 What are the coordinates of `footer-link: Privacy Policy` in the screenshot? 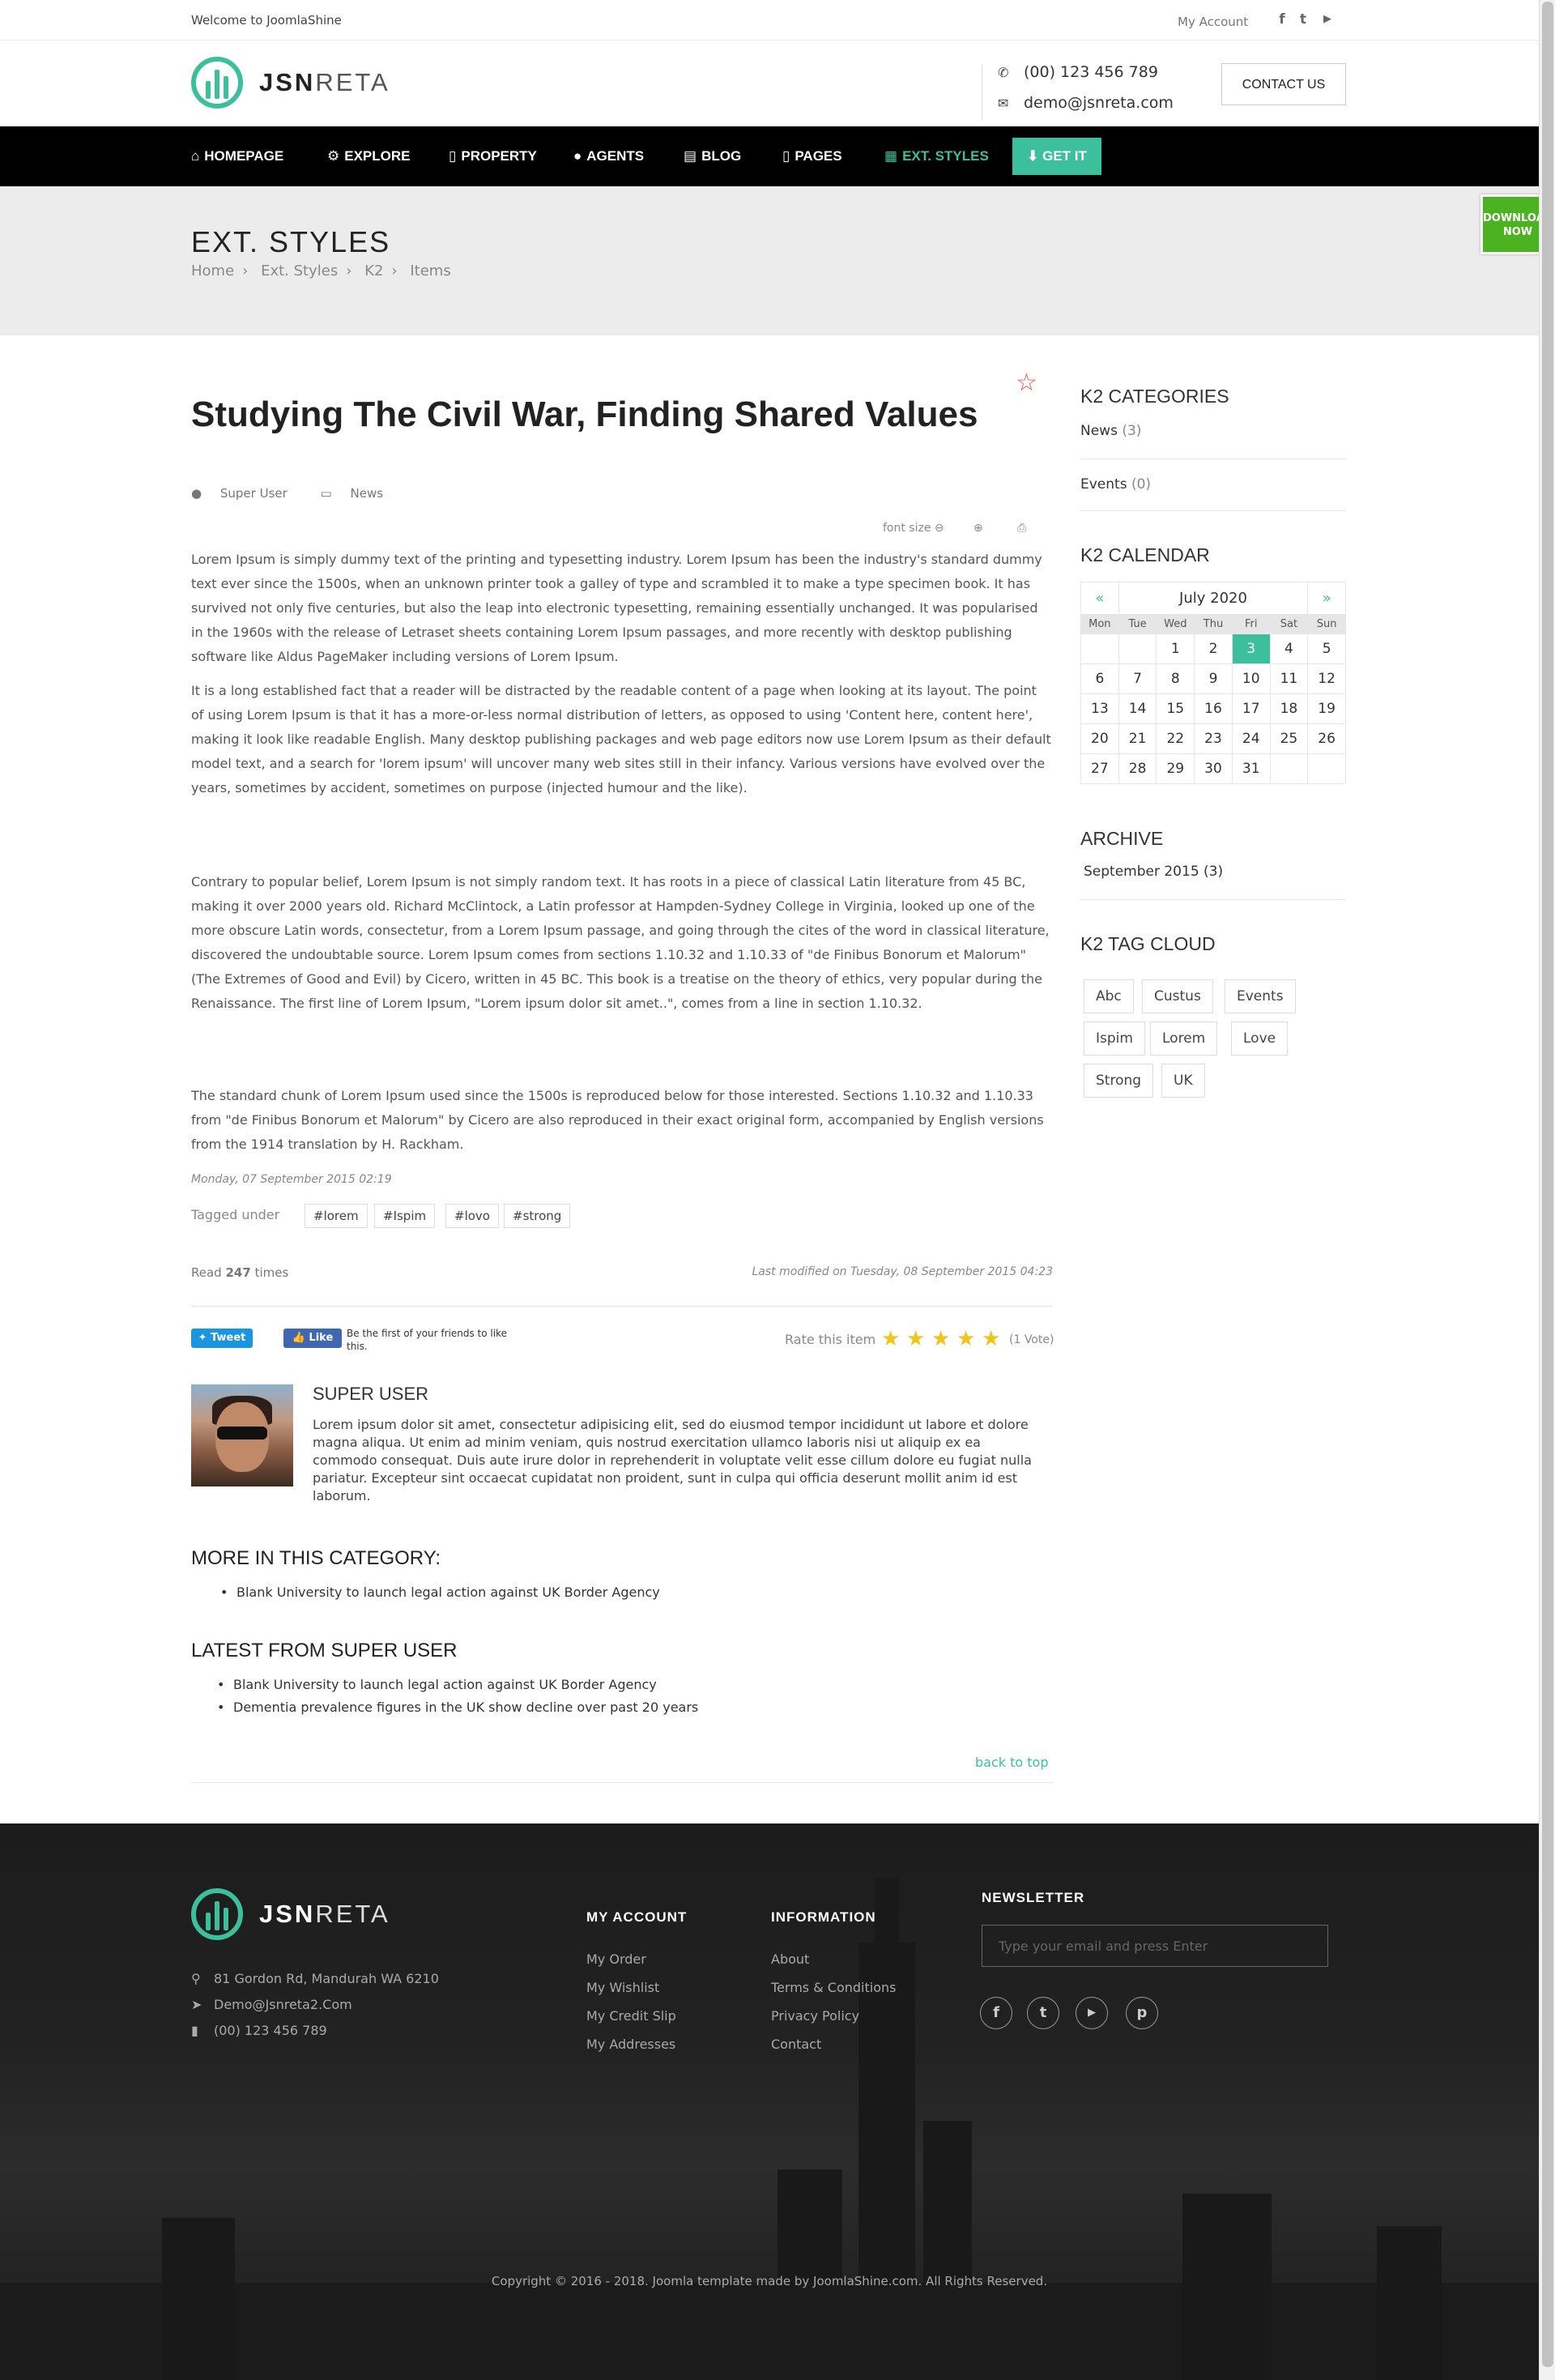 It's located at (815, 2016).